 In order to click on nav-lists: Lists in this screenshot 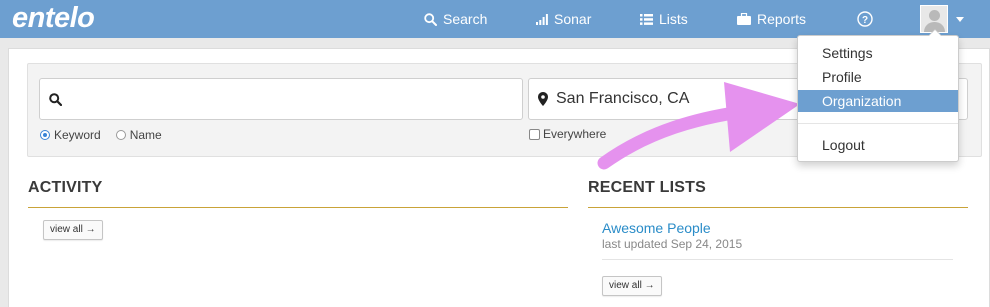, I will do `click(664, 19)`.